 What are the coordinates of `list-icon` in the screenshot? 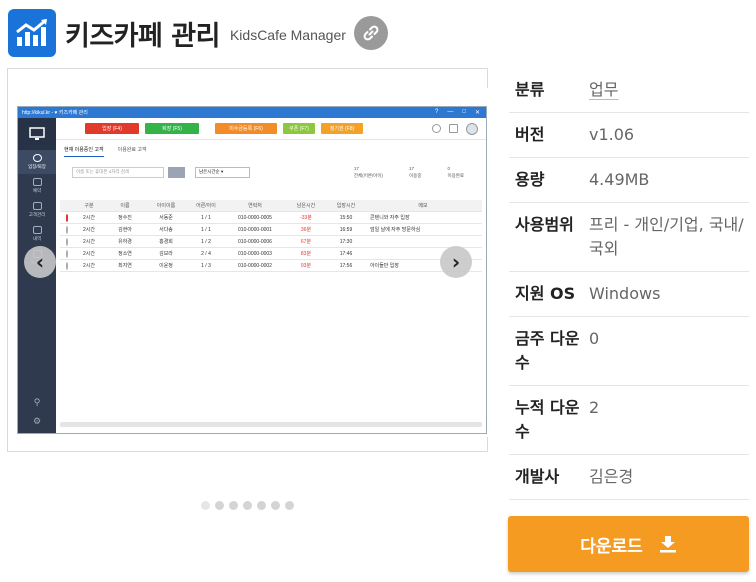 It's located at (37, 230).